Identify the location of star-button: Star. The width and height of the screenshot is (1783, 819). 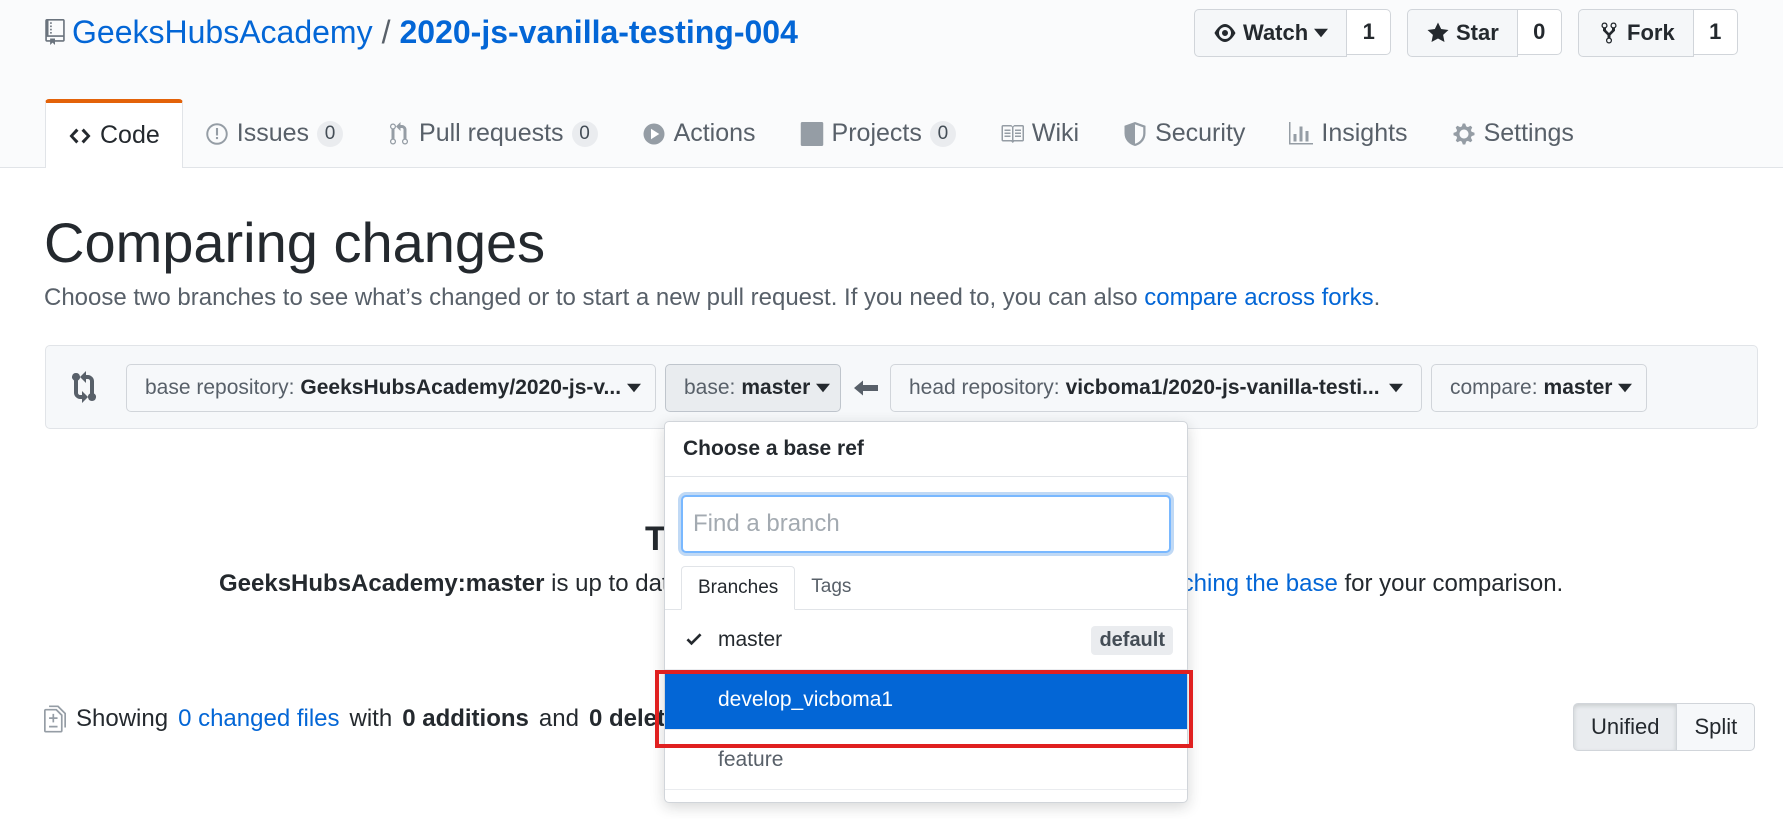
(1462, 33).